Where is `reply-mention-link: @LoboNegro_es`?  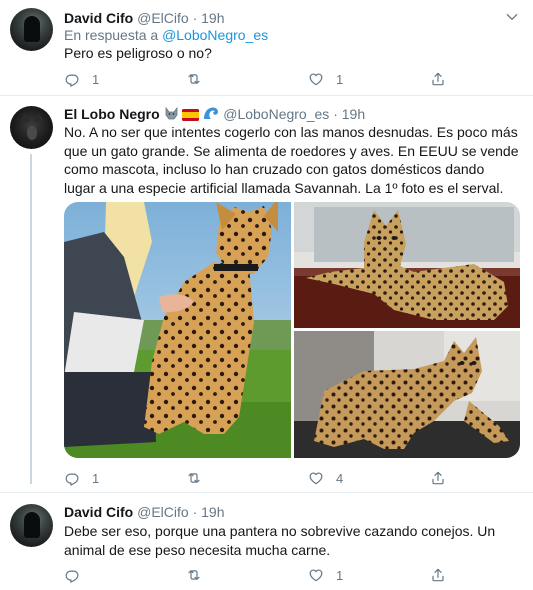
reply-mention-link: @LoboNegro_es is located at coordinates (215, 35).